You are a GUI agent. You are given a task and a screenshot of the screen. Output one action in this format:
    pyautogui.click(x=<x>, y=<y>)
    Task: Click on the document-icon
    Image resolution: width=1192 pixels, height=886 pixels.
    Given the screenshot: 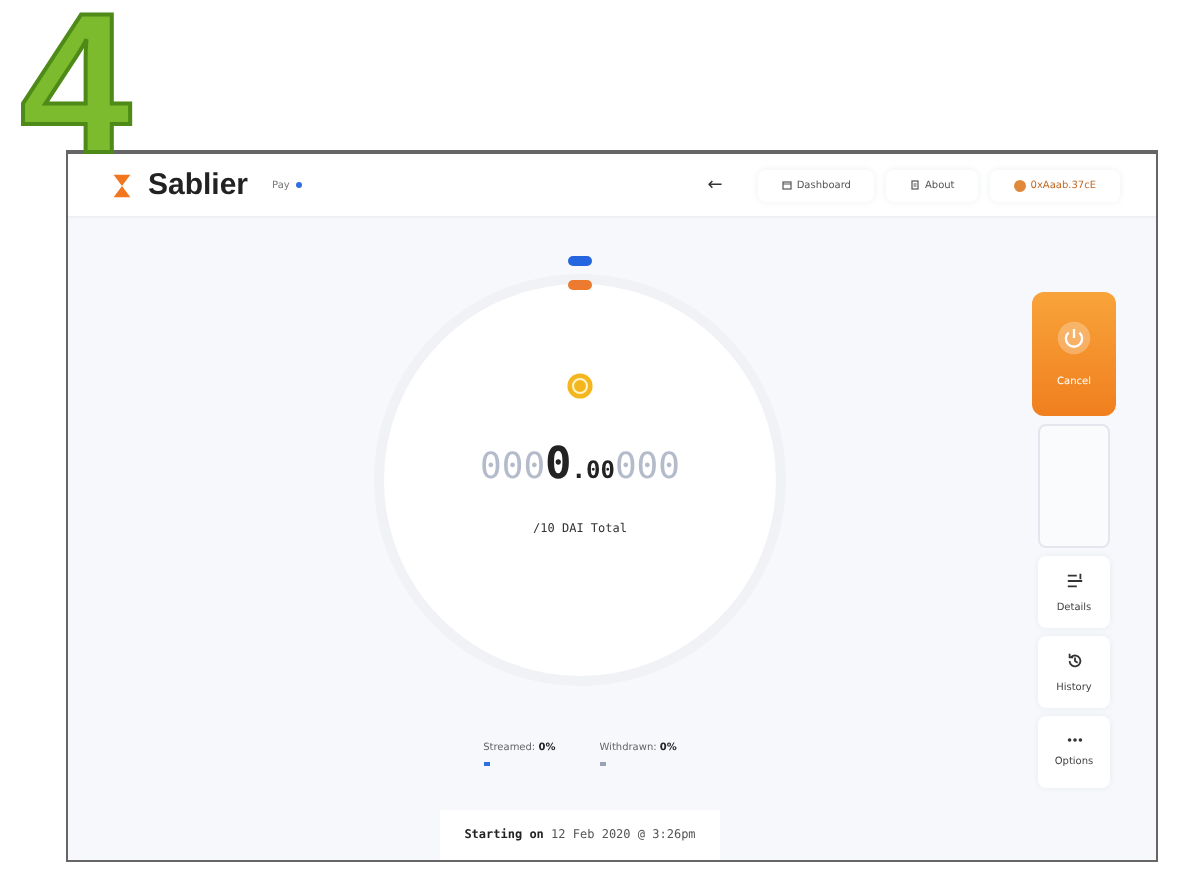 What is the action you would take?
    pyautogui.click(x=915, y=185)
    